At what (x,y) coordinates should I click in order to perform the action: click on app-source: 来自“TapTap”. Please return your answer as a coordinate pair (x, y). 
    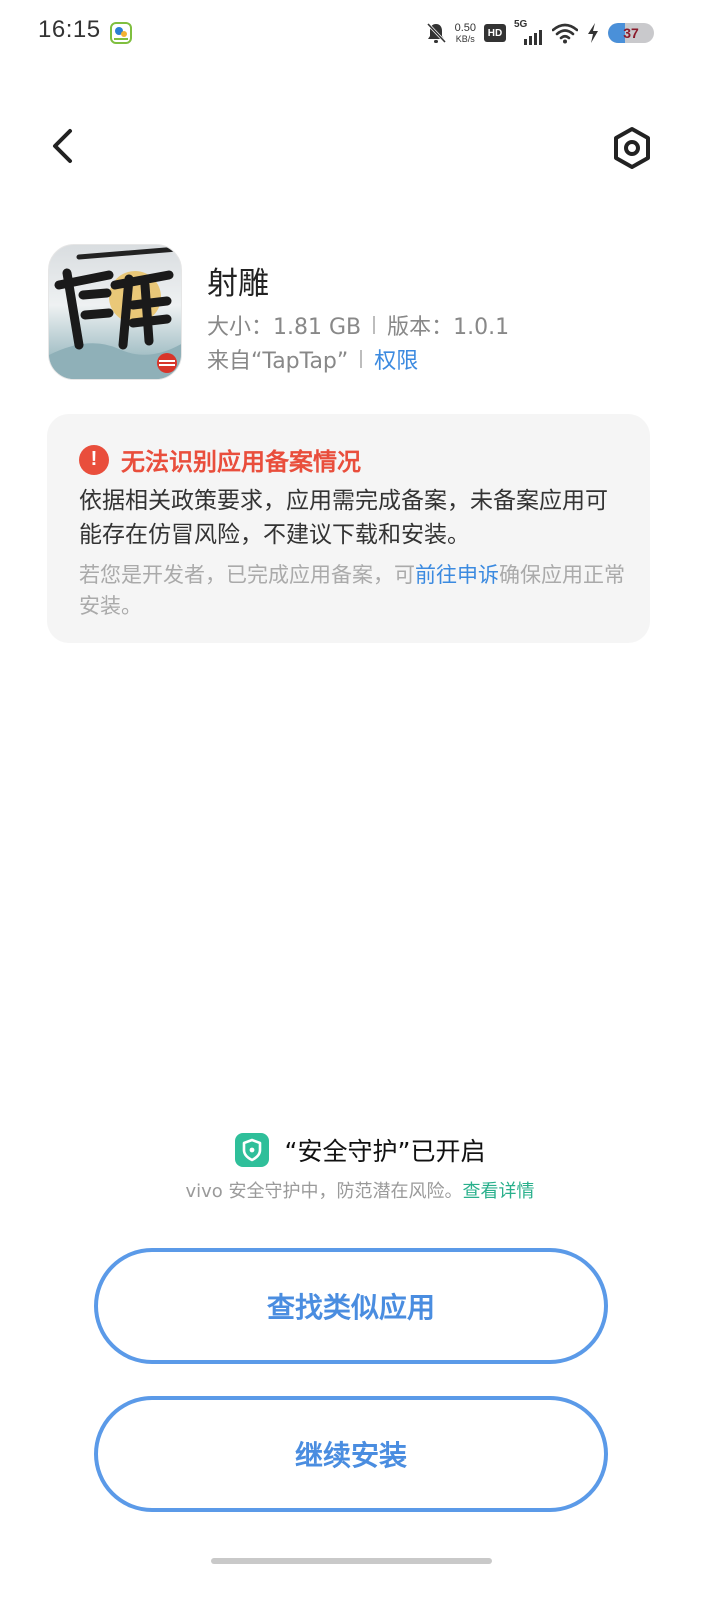
    Looking at the image, I should click on (278, 361).